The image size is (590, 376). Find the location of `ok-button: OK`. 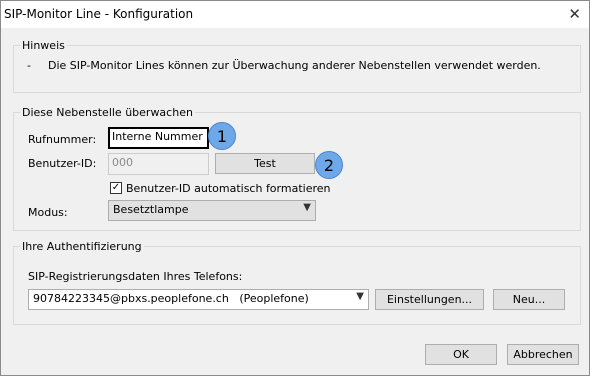

ok-button: OK is located at coordinates (461, 354).